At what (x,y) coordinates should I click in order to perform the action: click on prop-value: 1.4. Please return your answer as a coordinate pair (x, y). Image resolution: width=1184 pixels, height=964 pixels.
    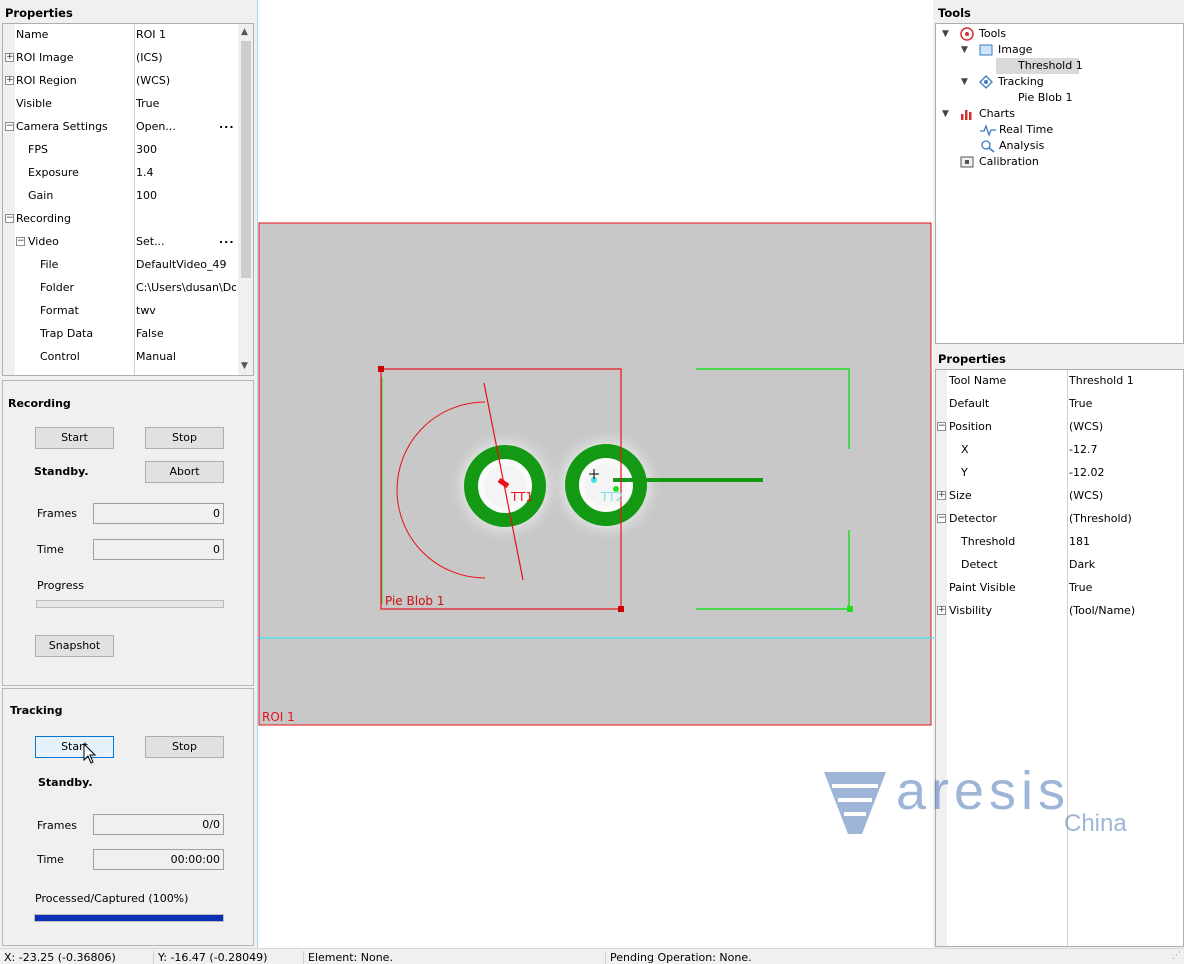
    Looking at the image, I should click on (186, 172).